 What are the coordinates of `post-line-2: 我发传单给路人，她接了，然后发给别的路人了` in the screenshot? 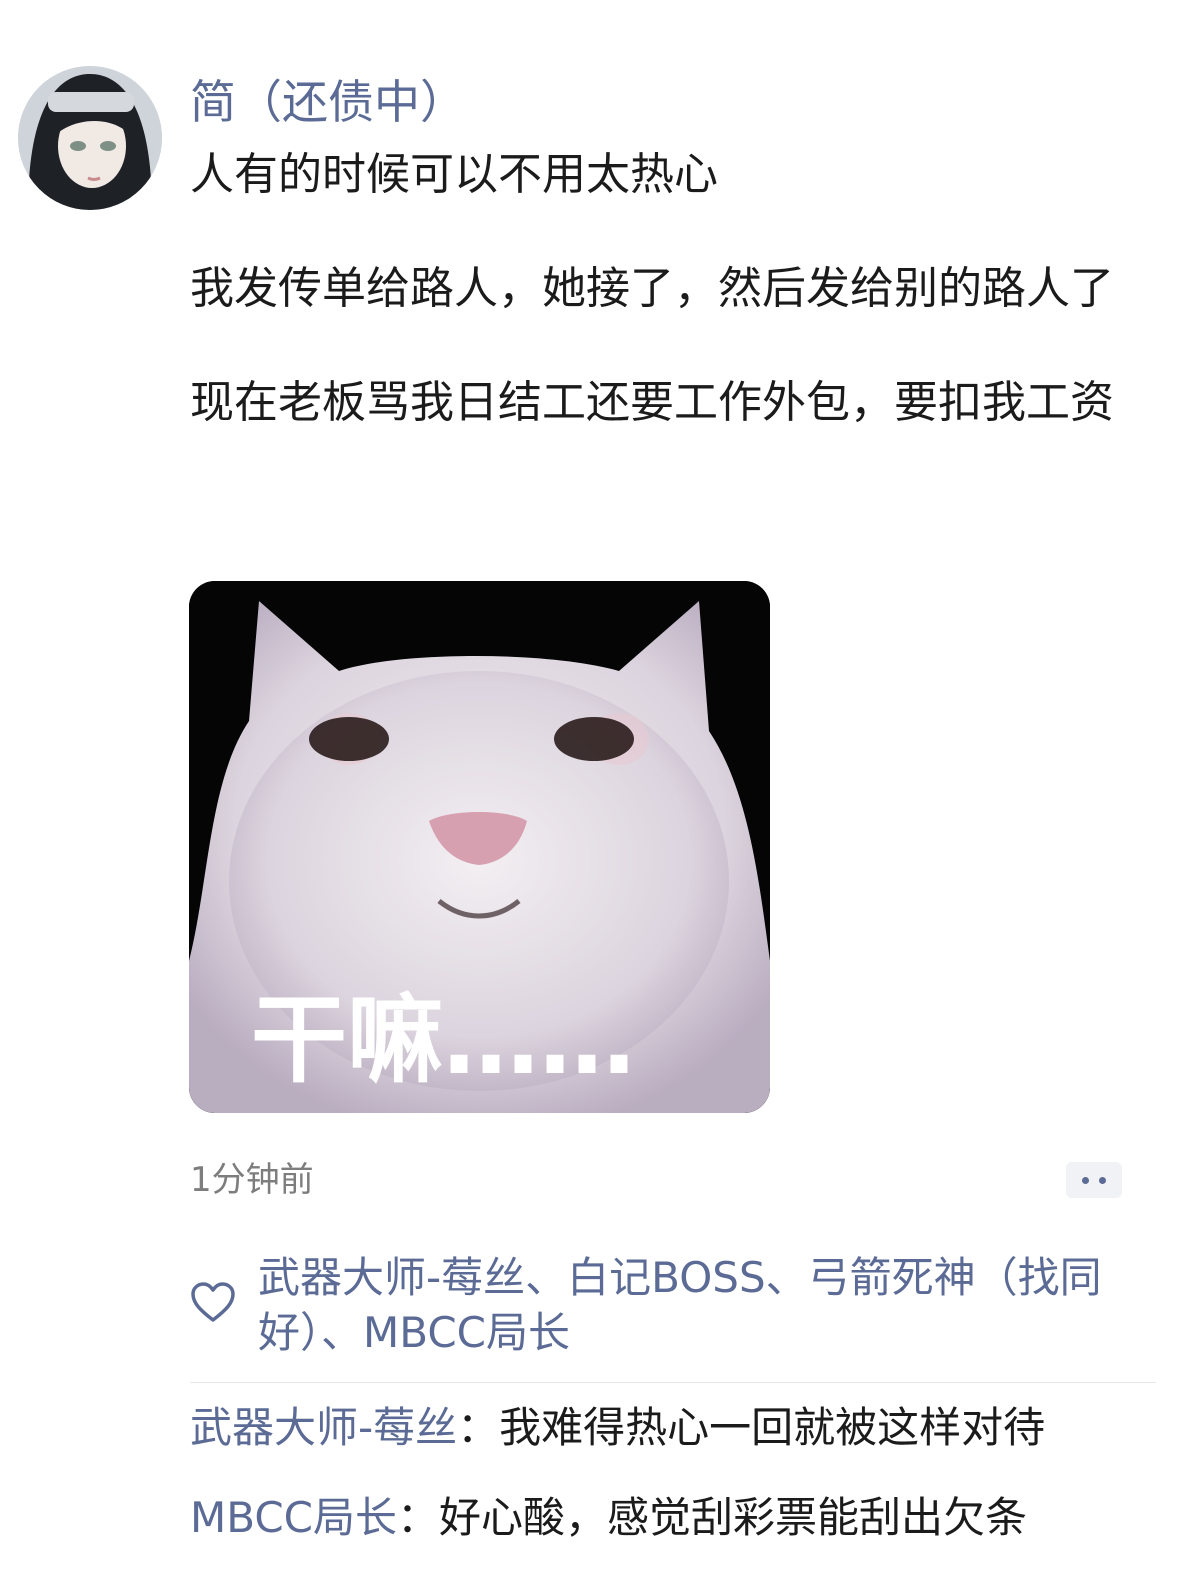 It's located at (652, 288).